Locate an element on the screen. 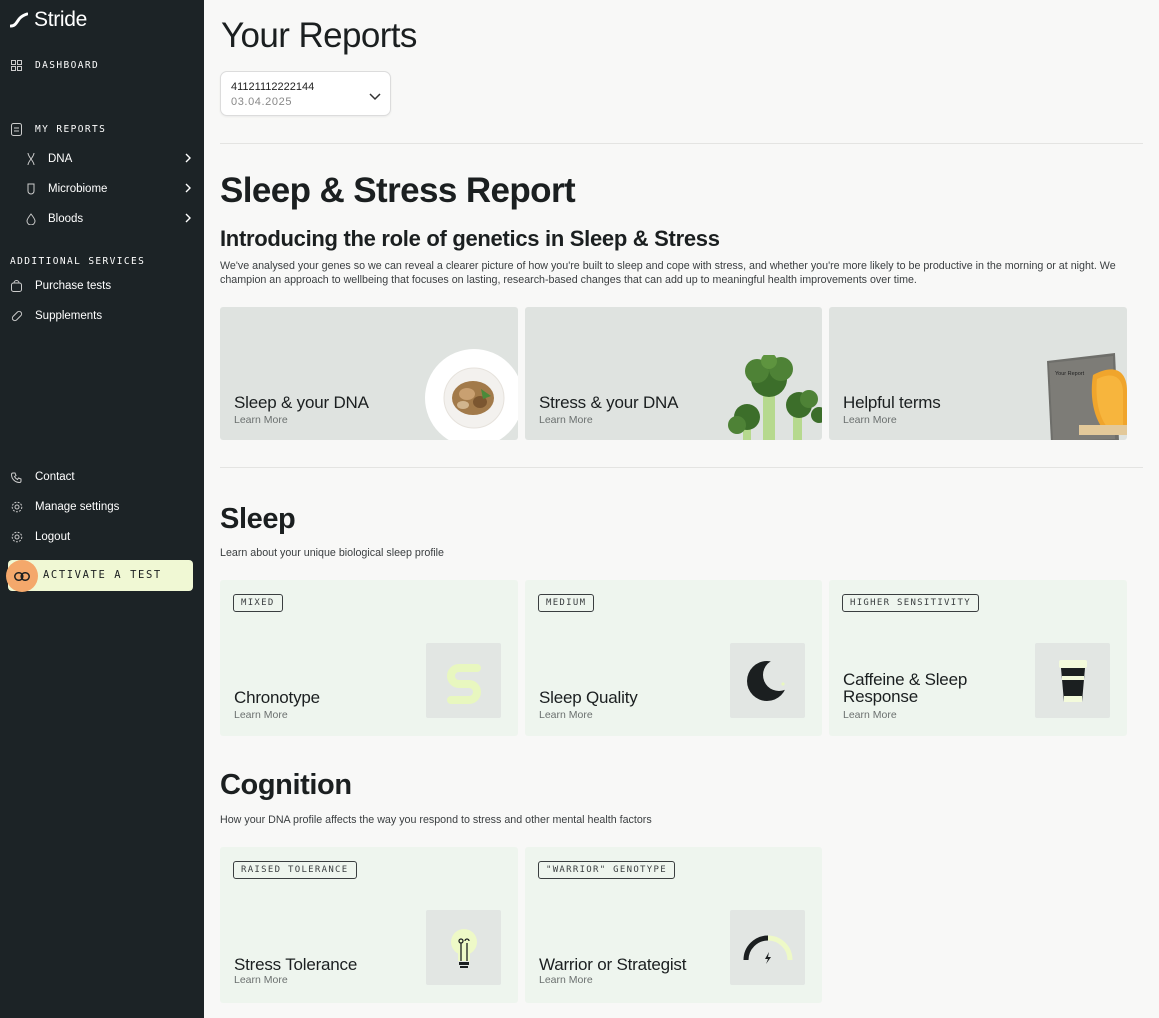  sidebar-item-my-reports: MY REPORTS is located at coordinates (58, 129).